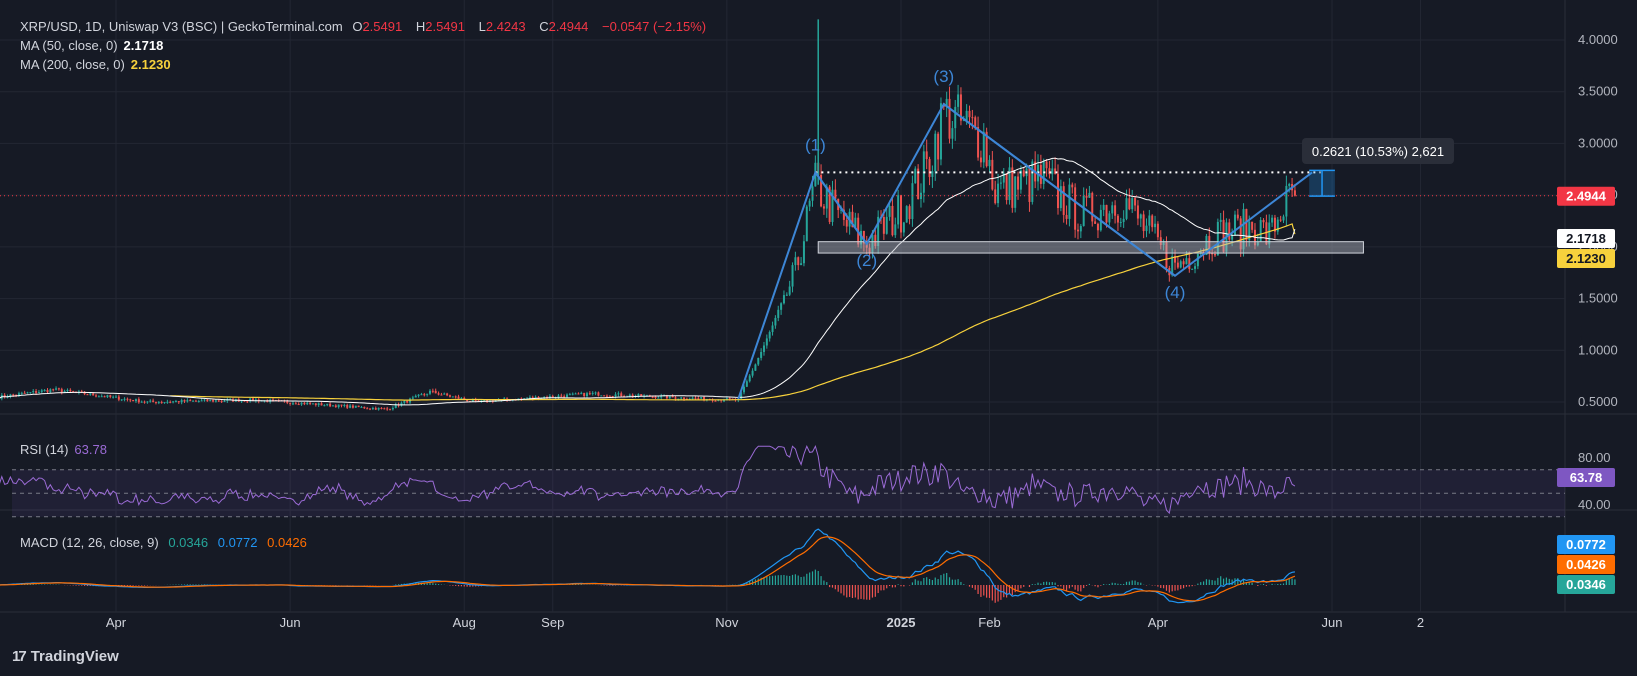 The width and height of the screenshot is (1637, 676). What do you see at coordinates (290, 622) in the screenshot?
I see `x-tick-label: Jun` at bounding box center [290, 622].